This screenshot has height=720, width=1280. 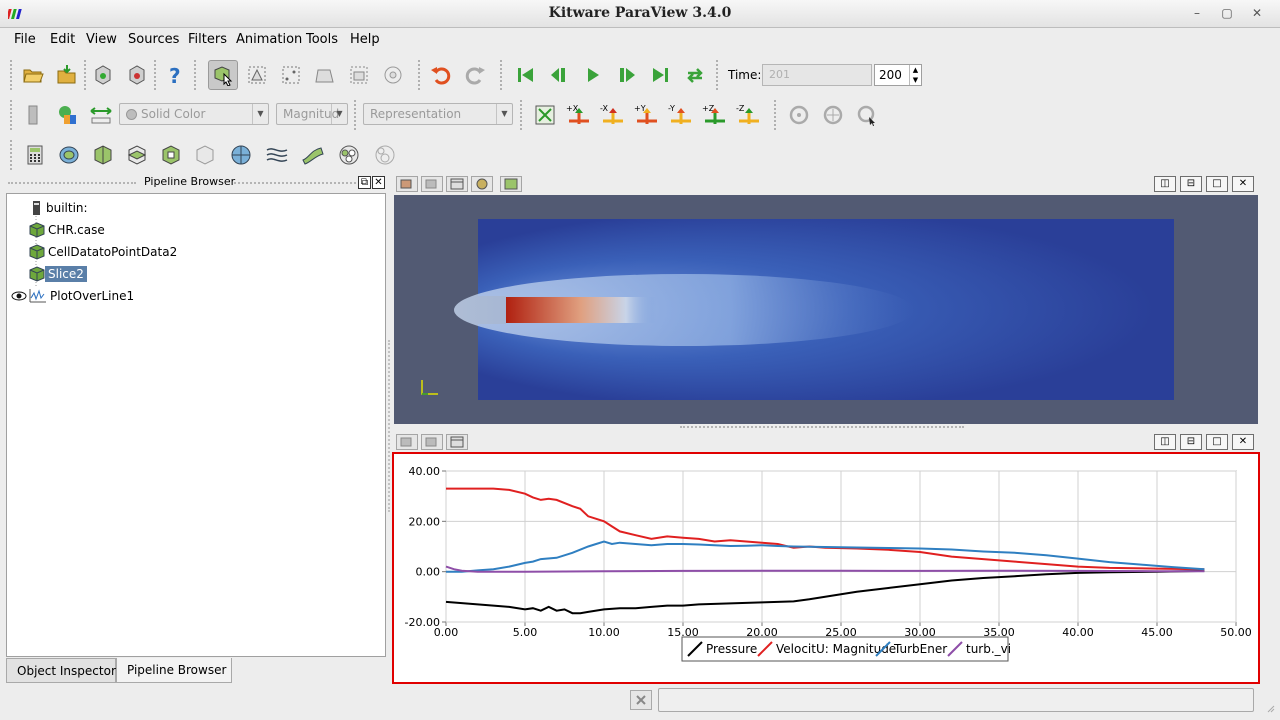 What do you see at coordinates (62, 39) in the screenshot?
I see `menu-edit: Edit` at bounding box center [62, 39].